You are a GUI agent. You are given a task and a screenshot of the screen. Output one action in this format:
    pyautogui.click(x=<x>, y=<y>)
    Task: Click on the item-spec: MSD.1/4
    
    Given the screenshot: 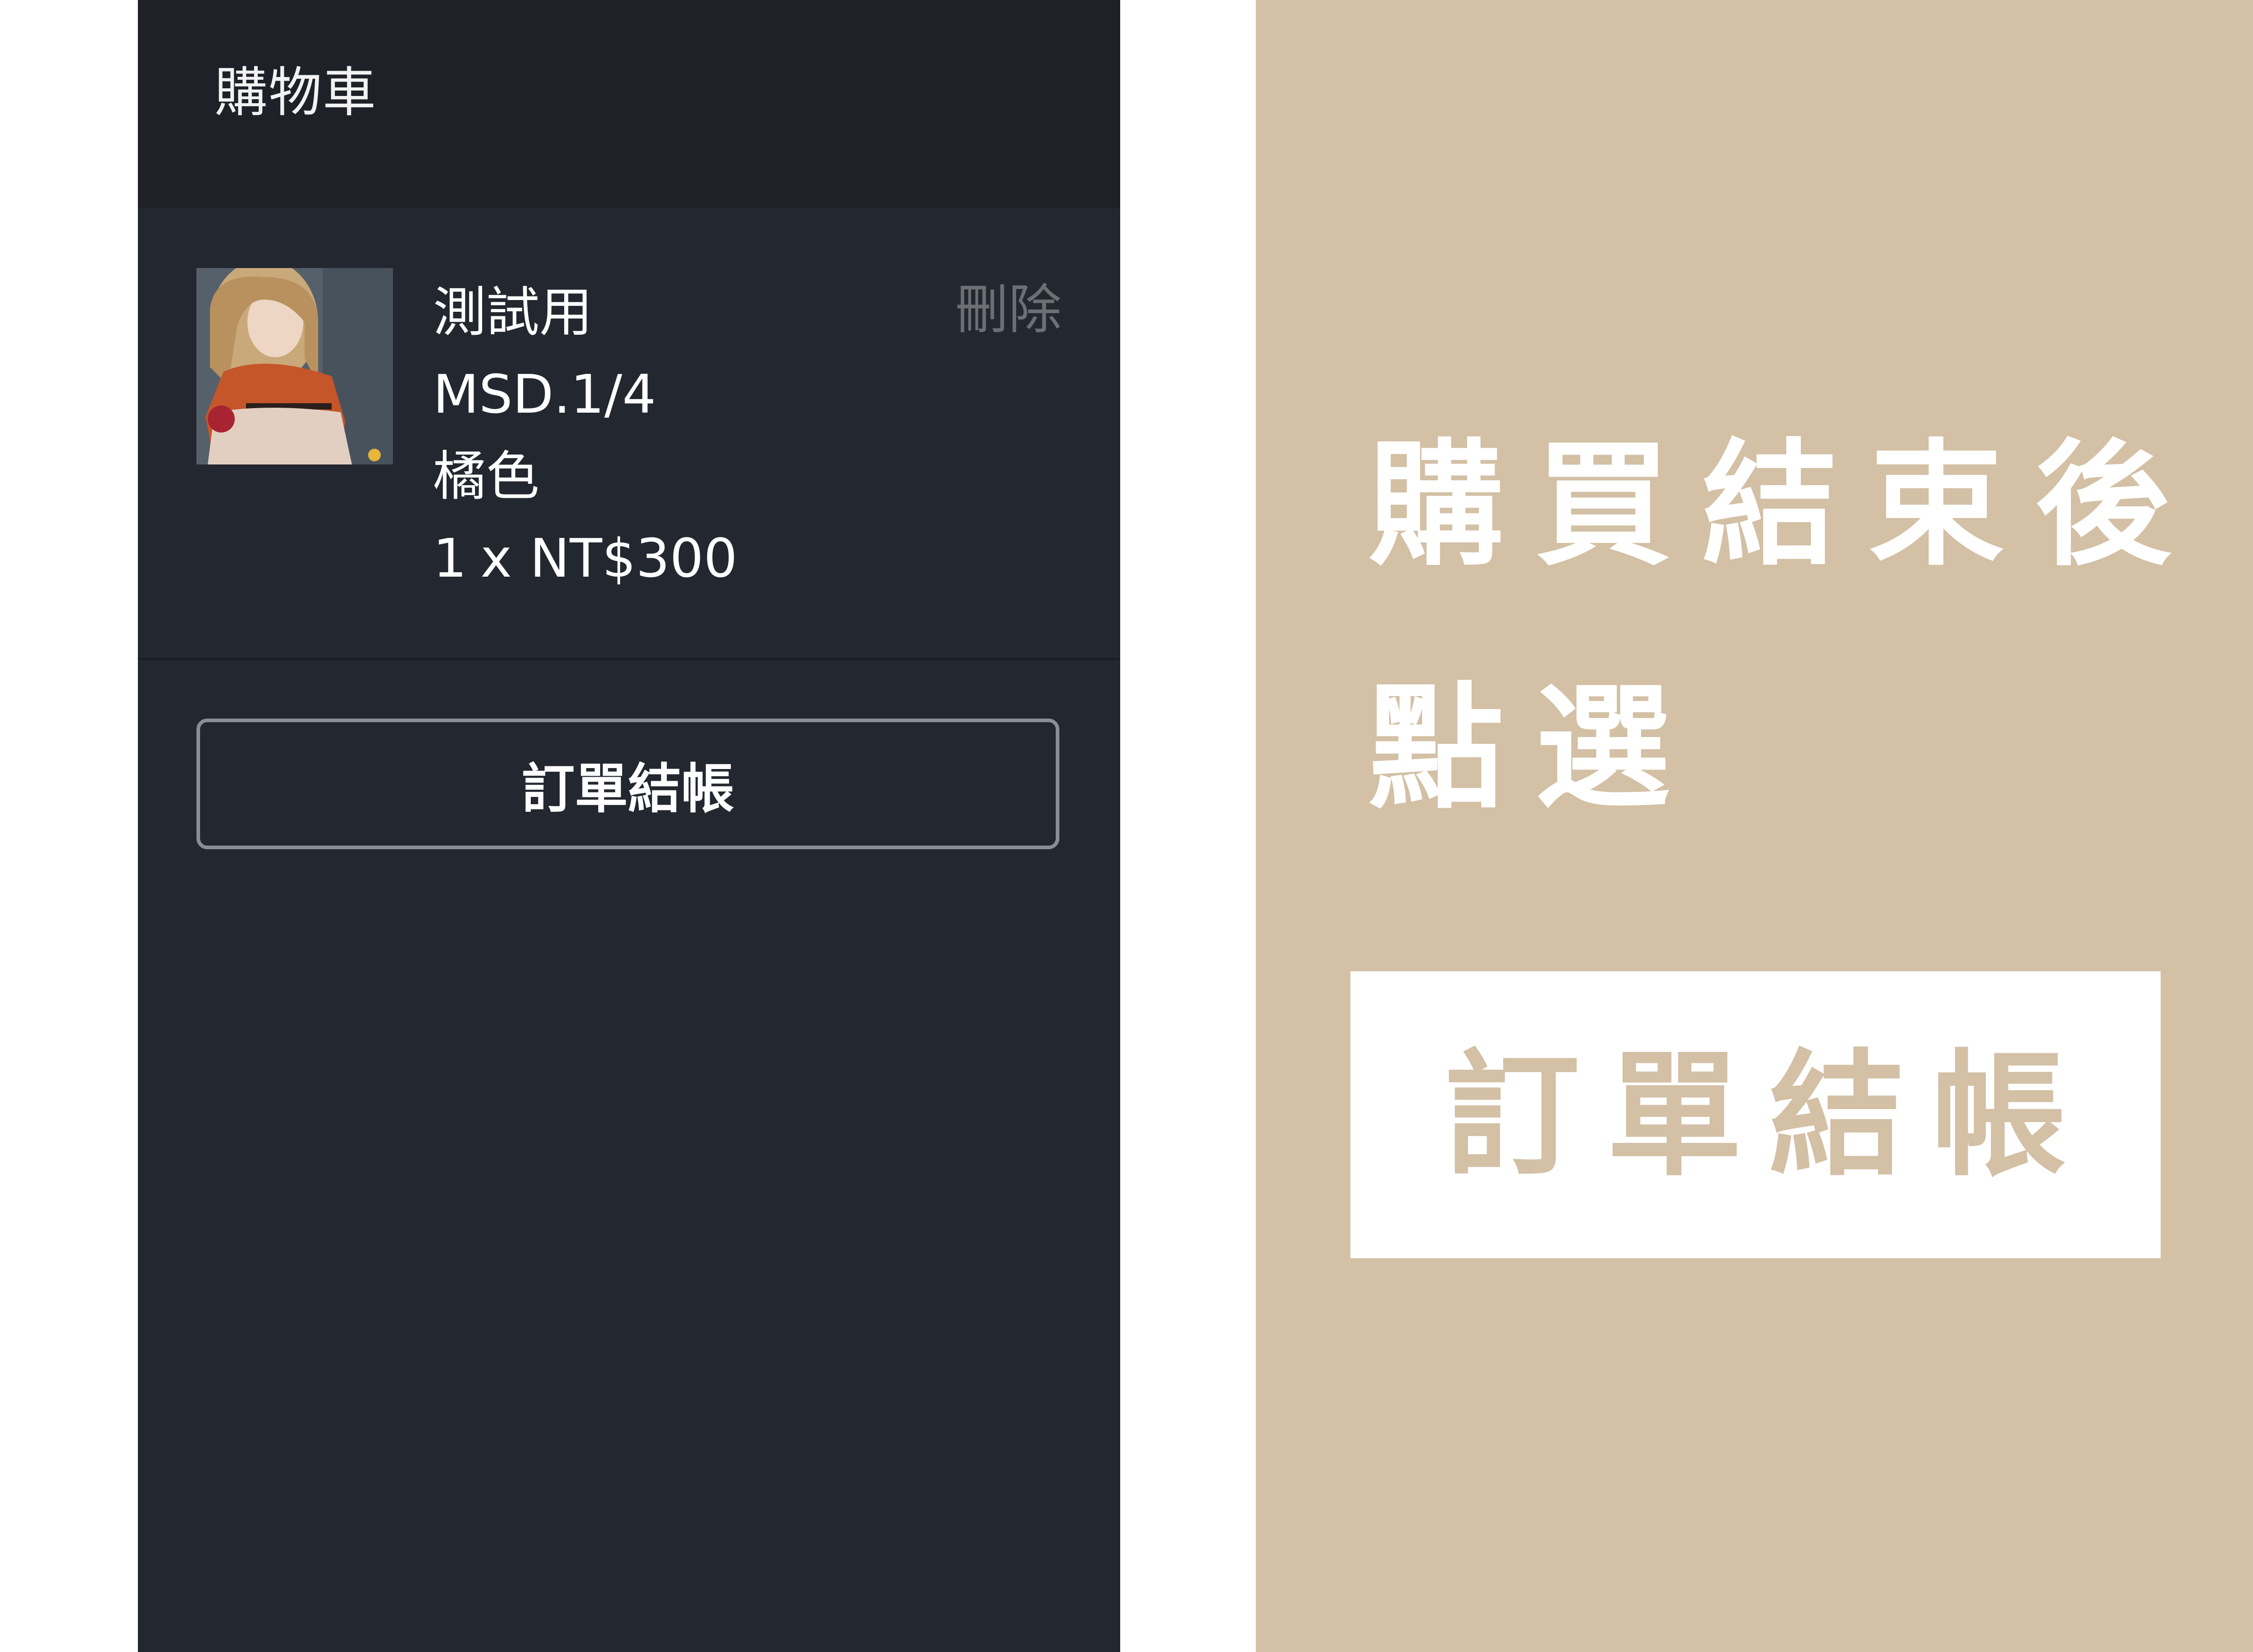 What is the action you would take?
    pyautogui.click(x=544, y=394)
    